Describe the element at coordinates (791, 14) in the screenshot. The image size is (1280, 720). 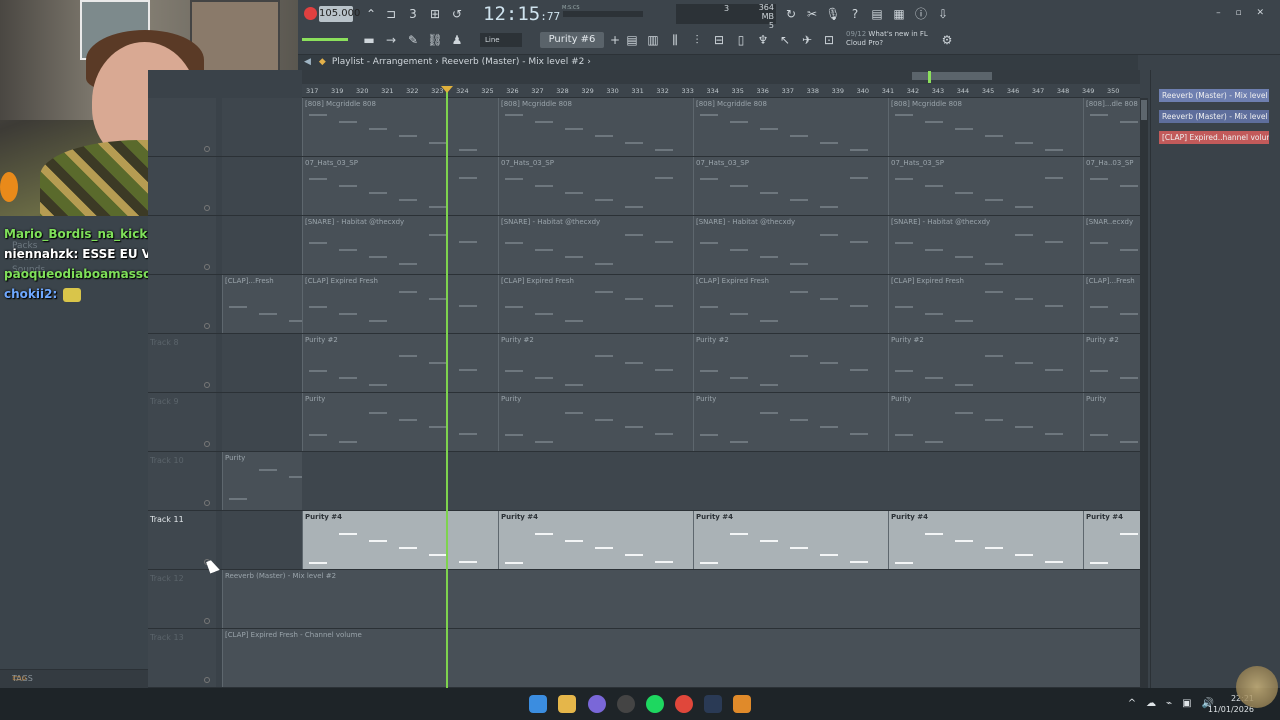
I see `undo-icon: ↻` at that location.